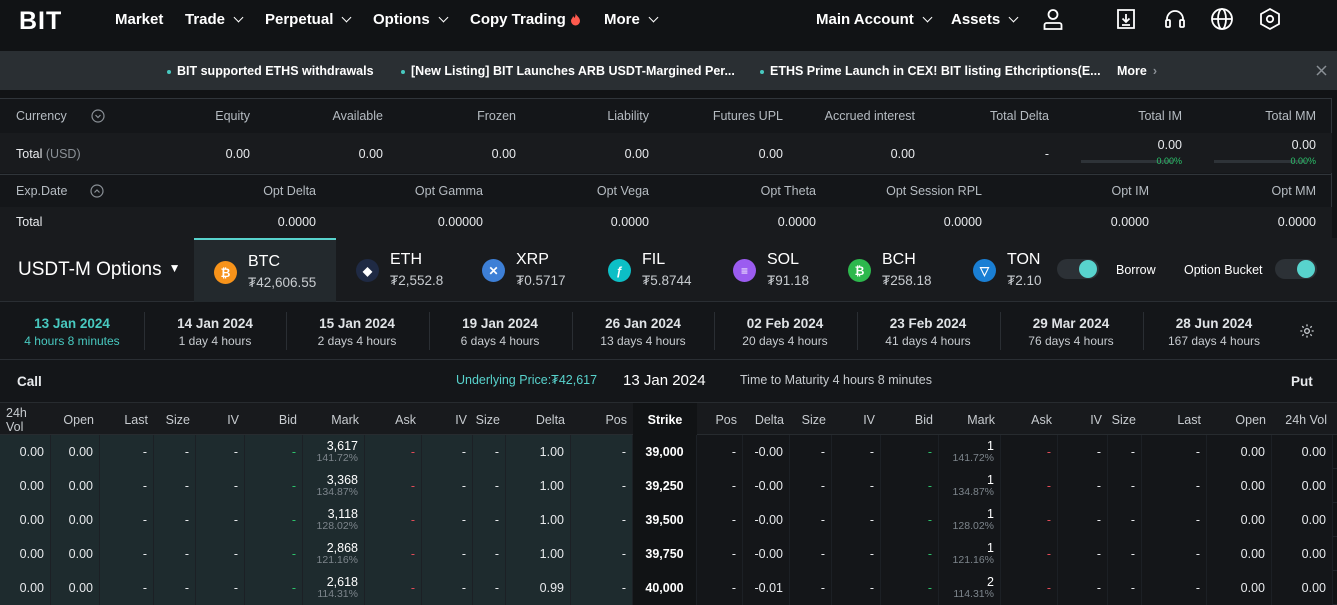  I want to click on strike-price: 39,750, so click(665, 554).